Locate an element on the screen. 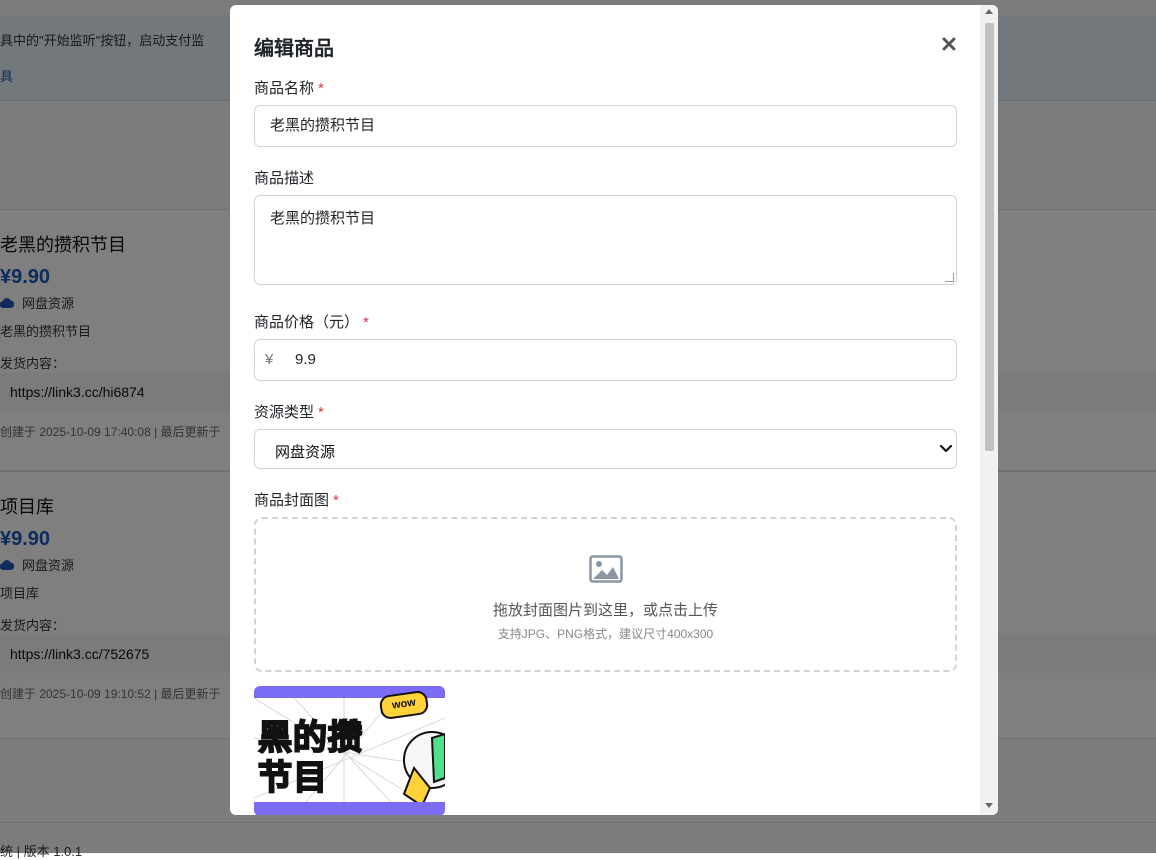  close-button is located at coordinates (949, 44).